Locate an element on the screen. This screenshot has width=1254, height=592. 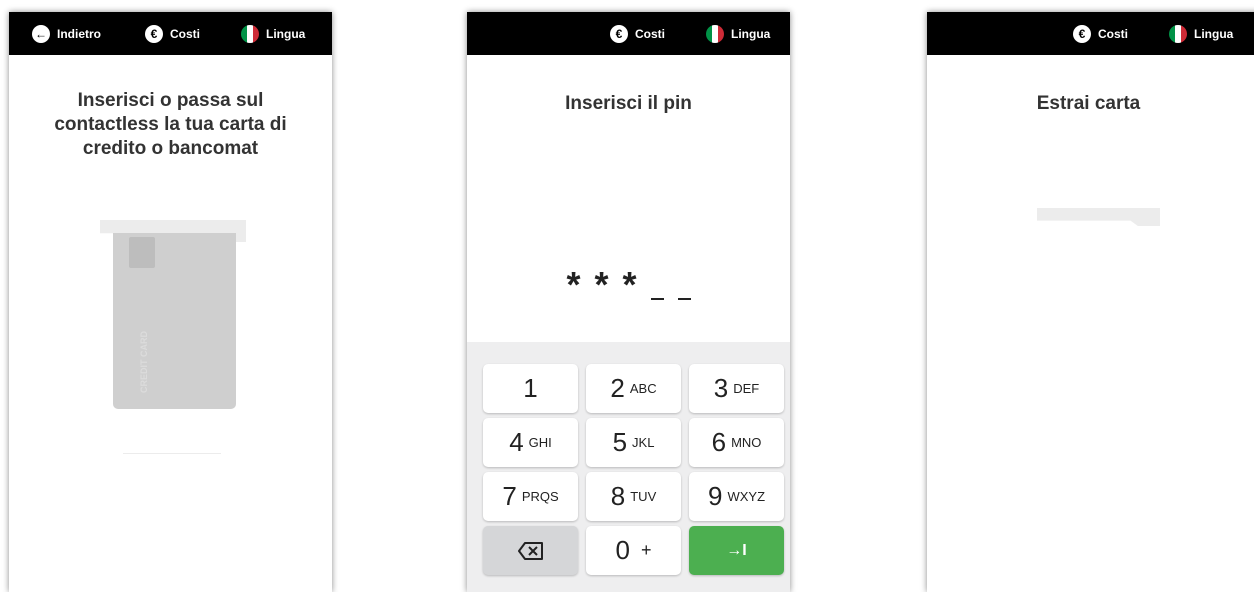
key-letters: TUV is located at coordinates (643, 496).